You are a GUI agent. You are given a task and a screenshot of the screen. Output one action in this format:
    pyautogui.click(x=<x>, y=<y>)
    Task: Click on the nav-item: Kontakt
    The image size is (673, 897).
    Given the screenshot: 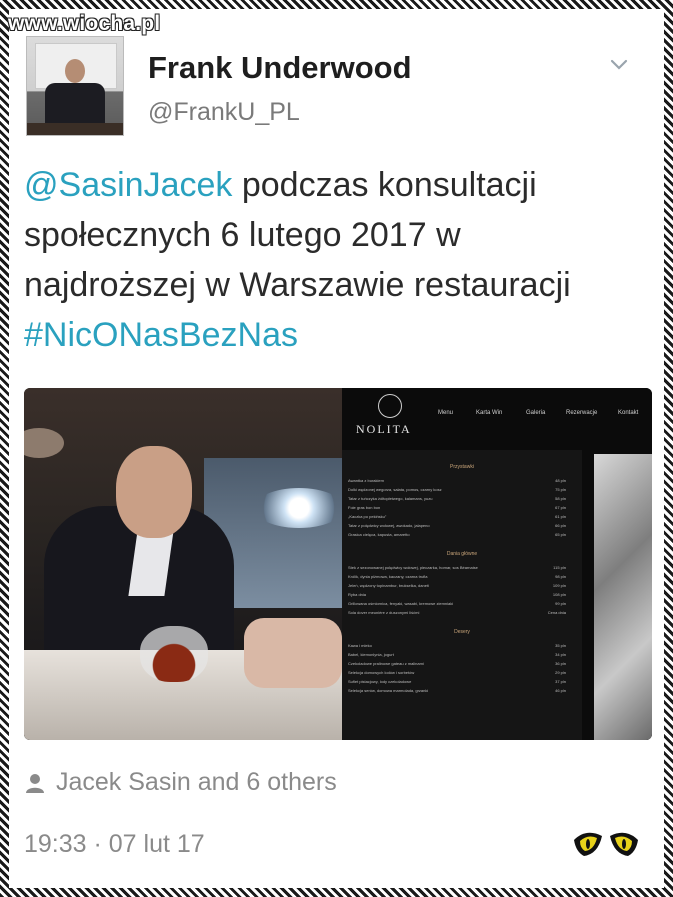 What is the action you would take?
    pyautogui.click(x=628, y=413)
    